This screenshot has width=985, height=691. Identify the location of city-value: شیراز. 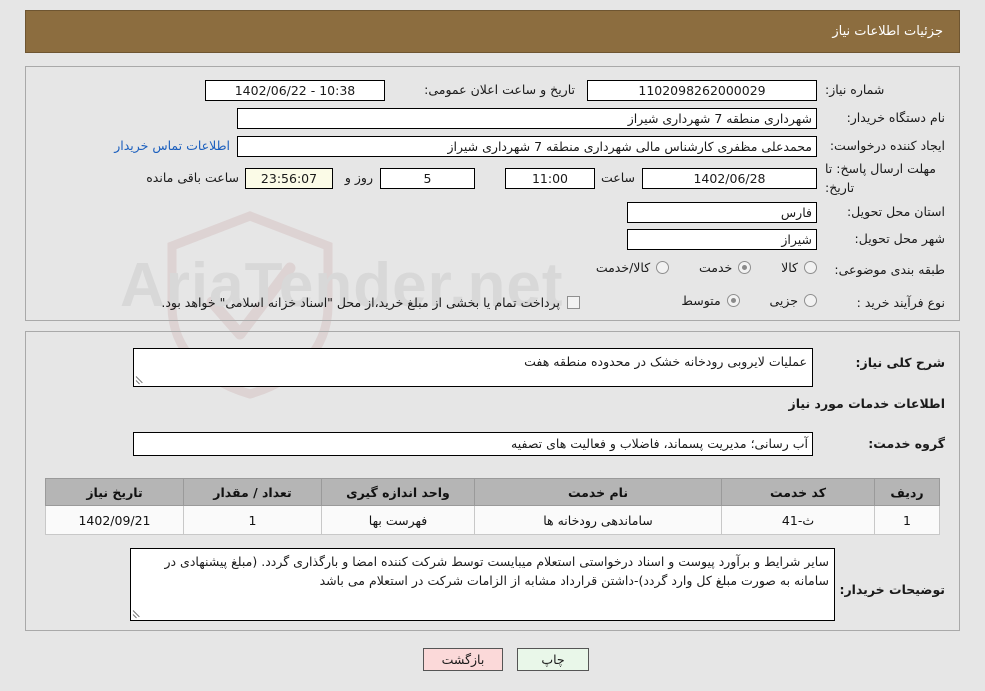
(722, 239).